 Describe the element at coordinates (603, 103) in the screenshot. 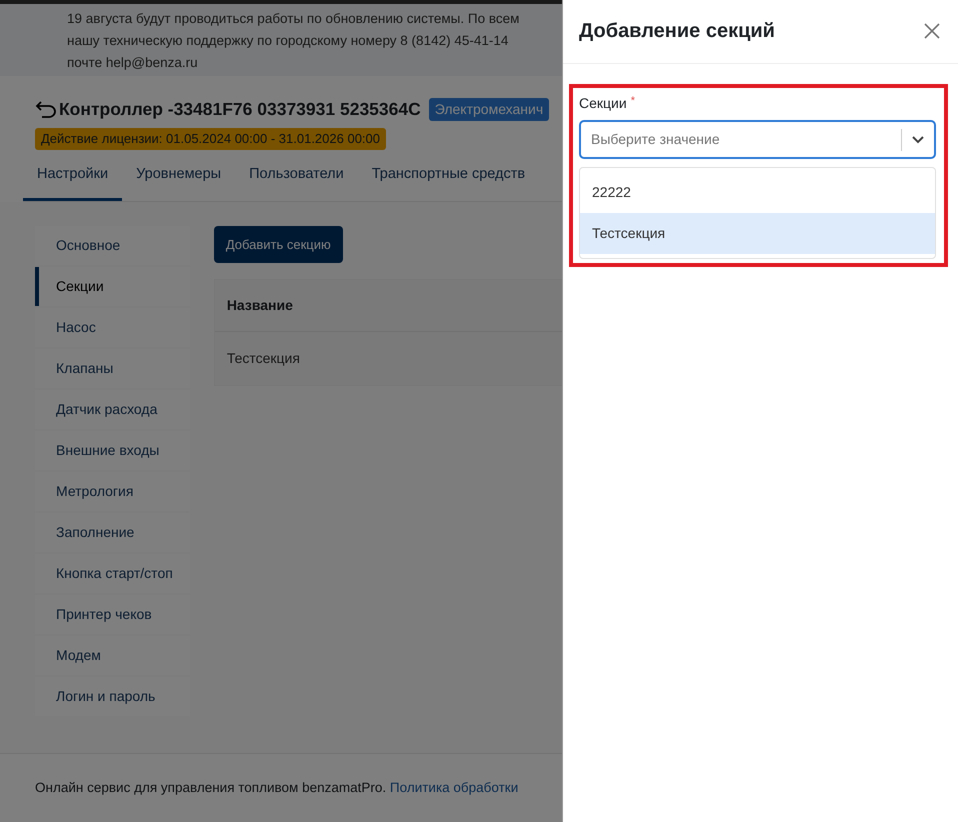

I see `field-label: Секции` at that location.